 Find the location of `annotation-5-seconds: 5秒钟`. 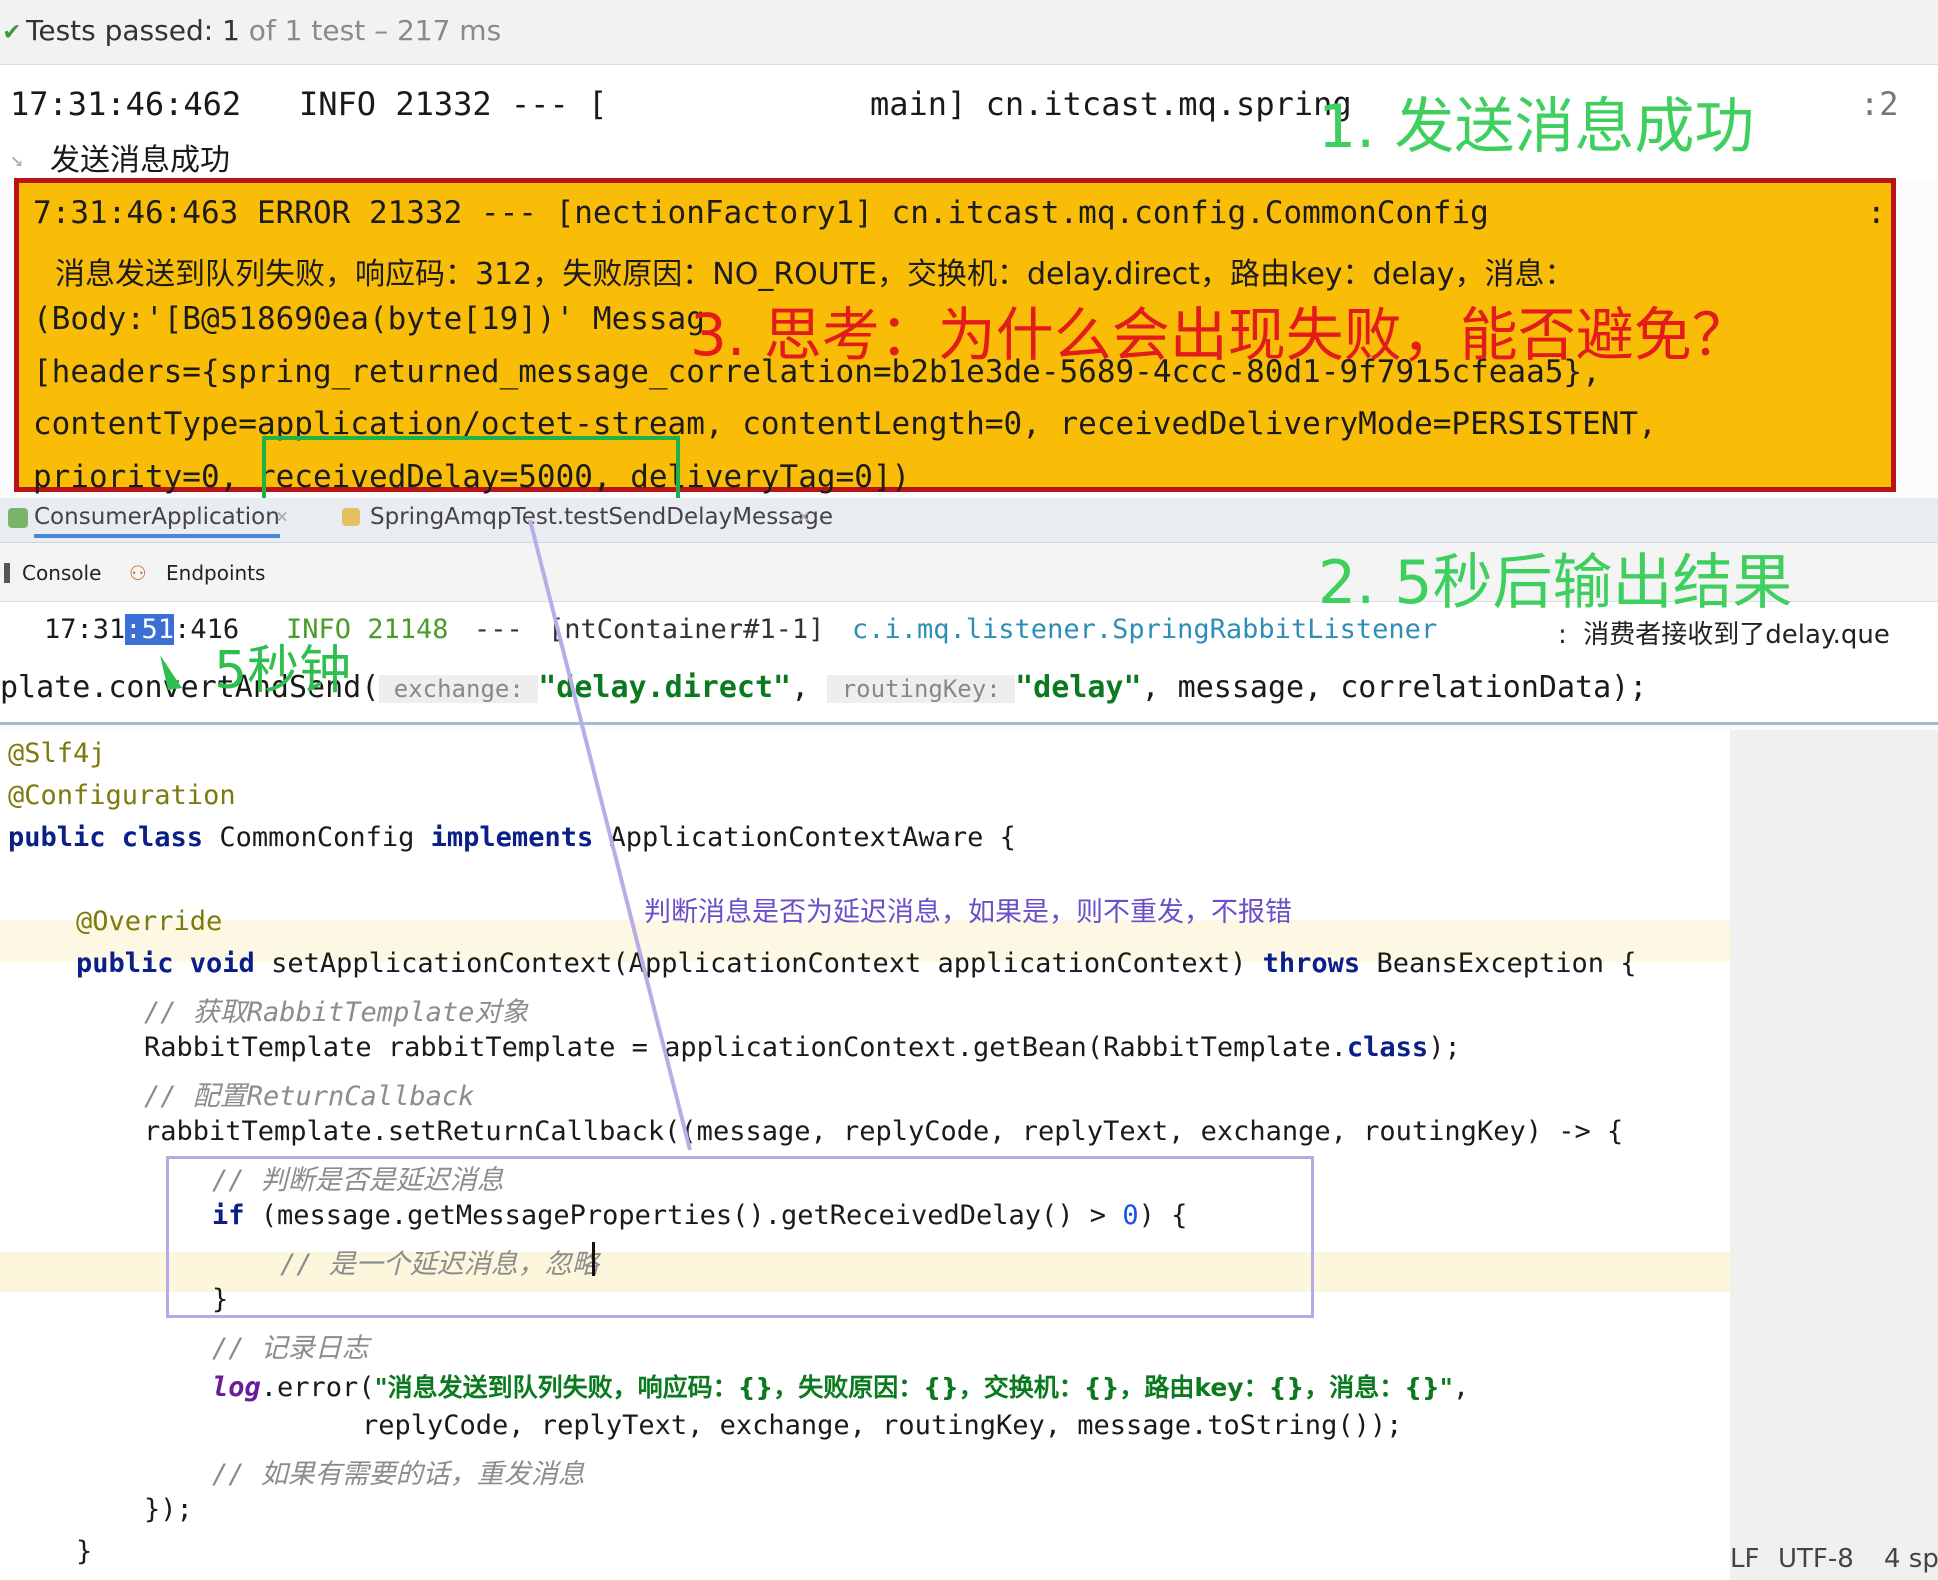

annotation-5-seconds: 5秒钟 is located at coordinates (283, 671).